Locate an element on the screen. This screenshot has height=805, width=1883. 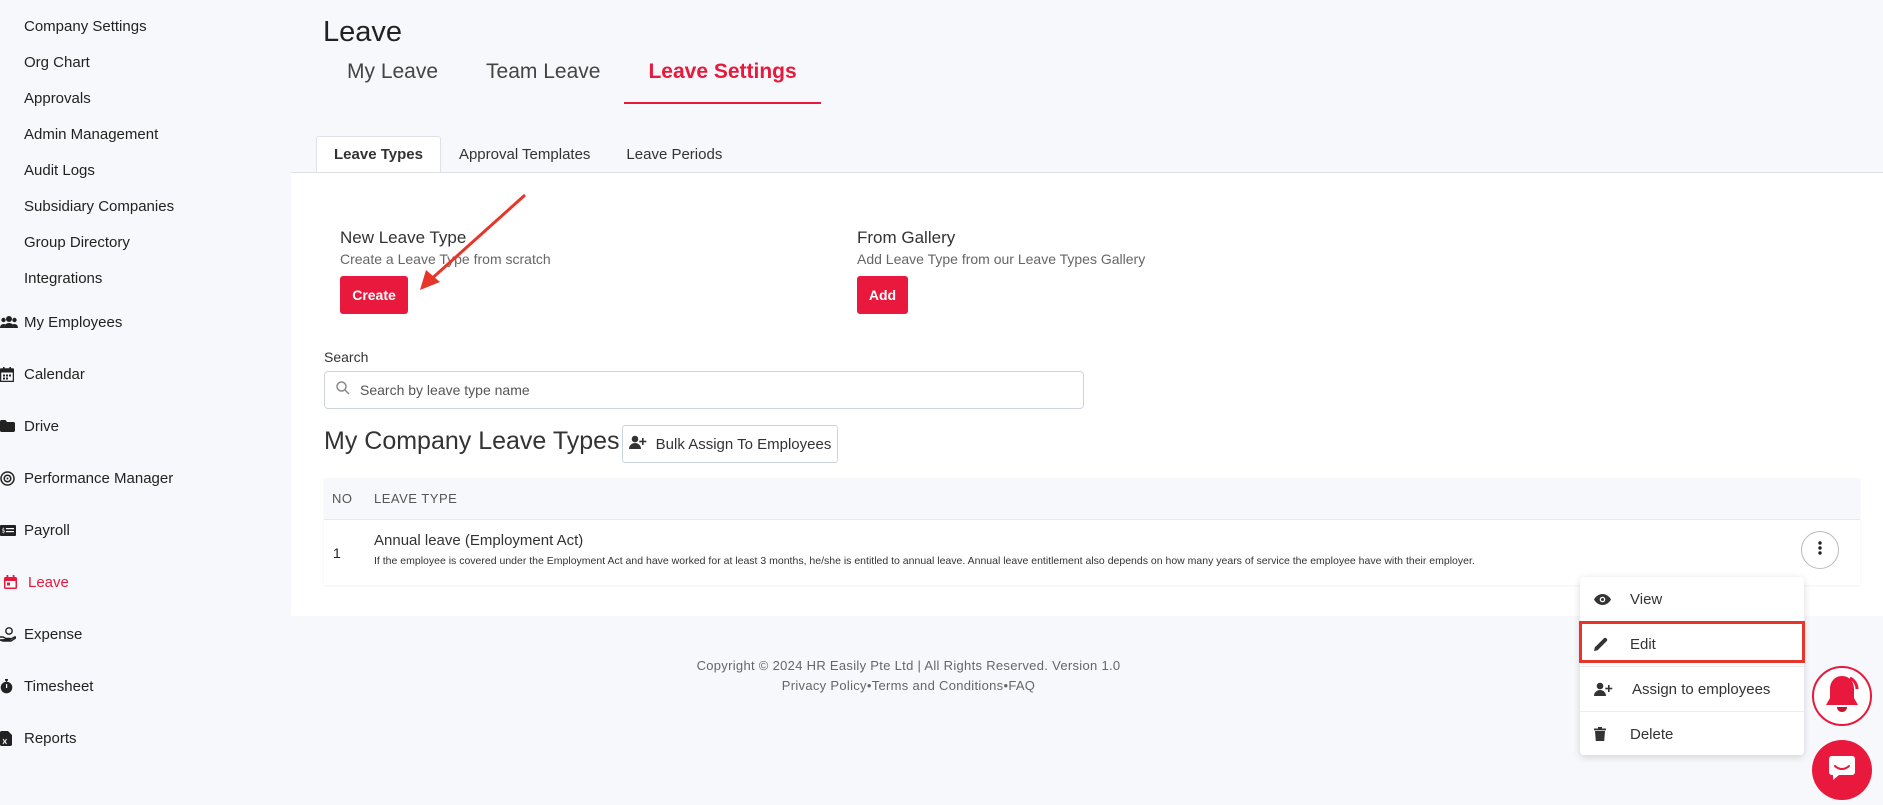
sidebar-item-payroll: $ Payroll is located at coordinates (35, 530).